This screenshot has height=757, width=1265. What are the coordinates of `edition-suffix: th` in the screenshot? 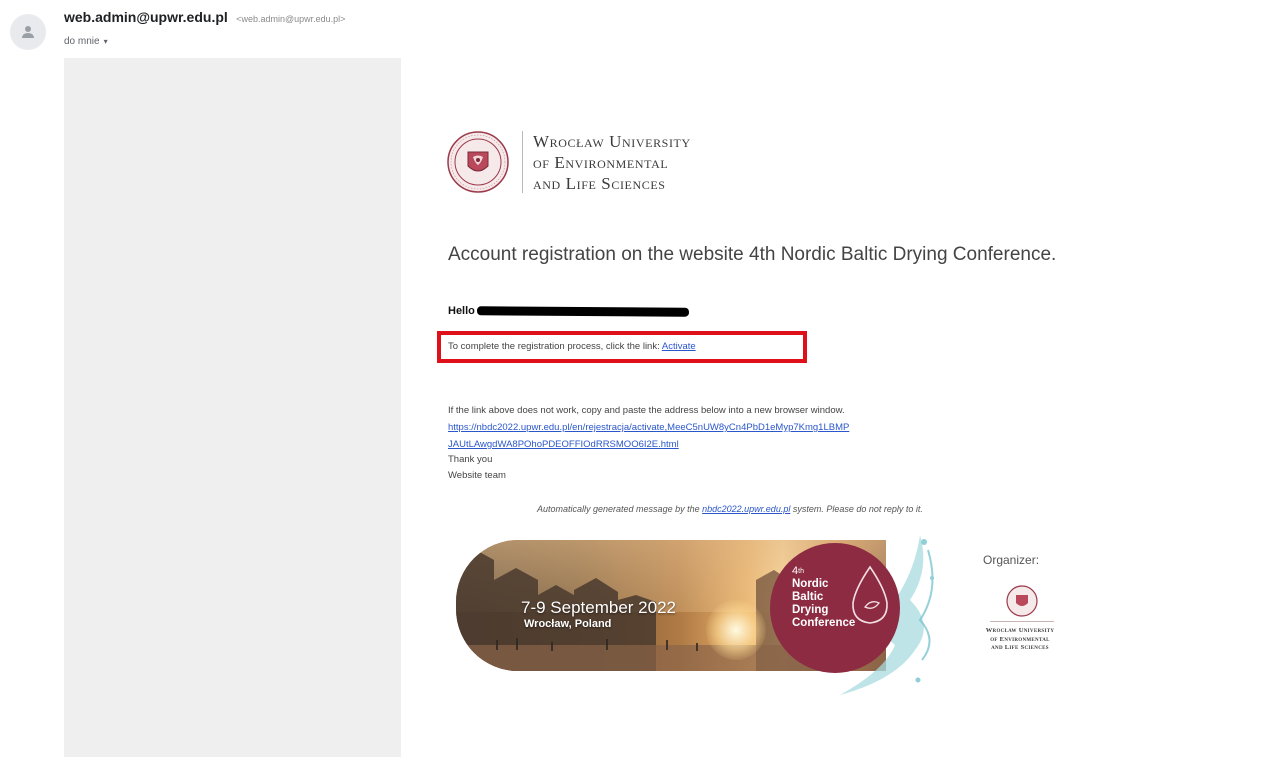 It's located at (801, 571).